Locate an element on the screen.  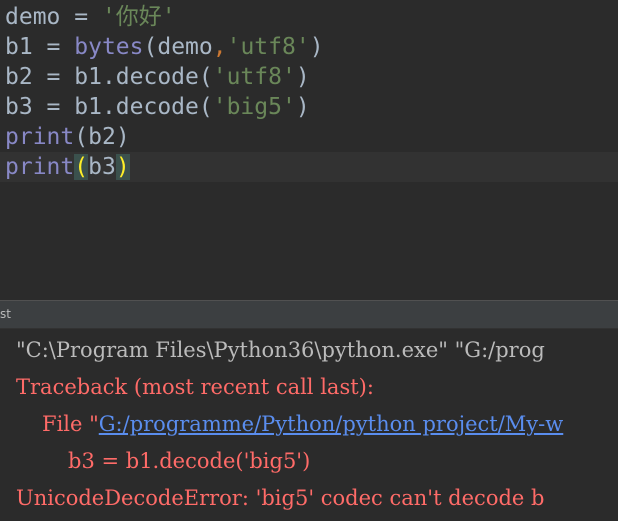
code-line-1: demo = '你好' is located at coordinates (309, 17).